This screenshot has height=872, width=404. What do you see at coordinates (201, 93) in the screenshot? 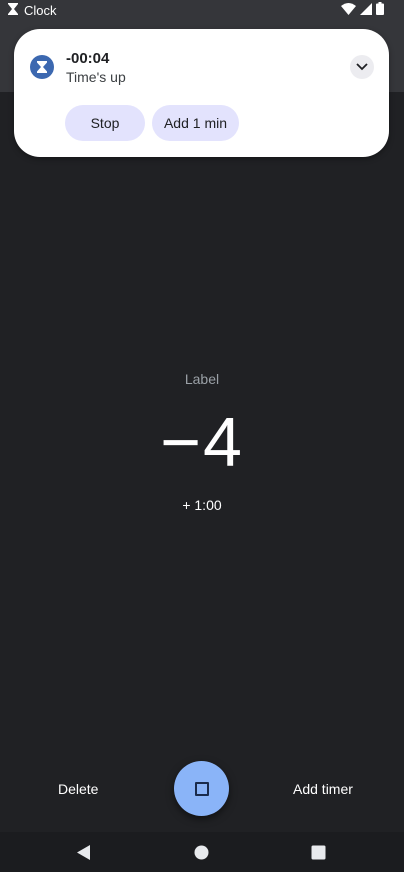
I see `timer-notification: -00:04 Time's up Stop Add 1 min` at bounding box center [201, 93].